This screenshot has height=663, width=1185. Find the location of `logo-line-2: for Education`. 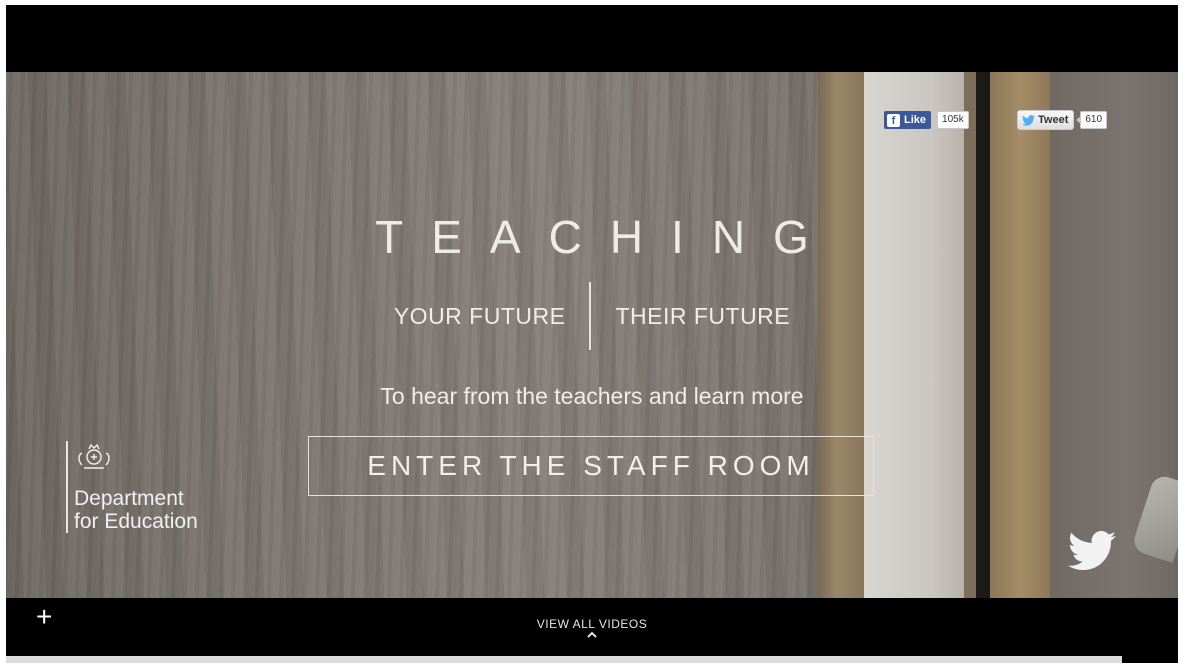

logo-line-2: for Education is located at coordinates (136, 521).